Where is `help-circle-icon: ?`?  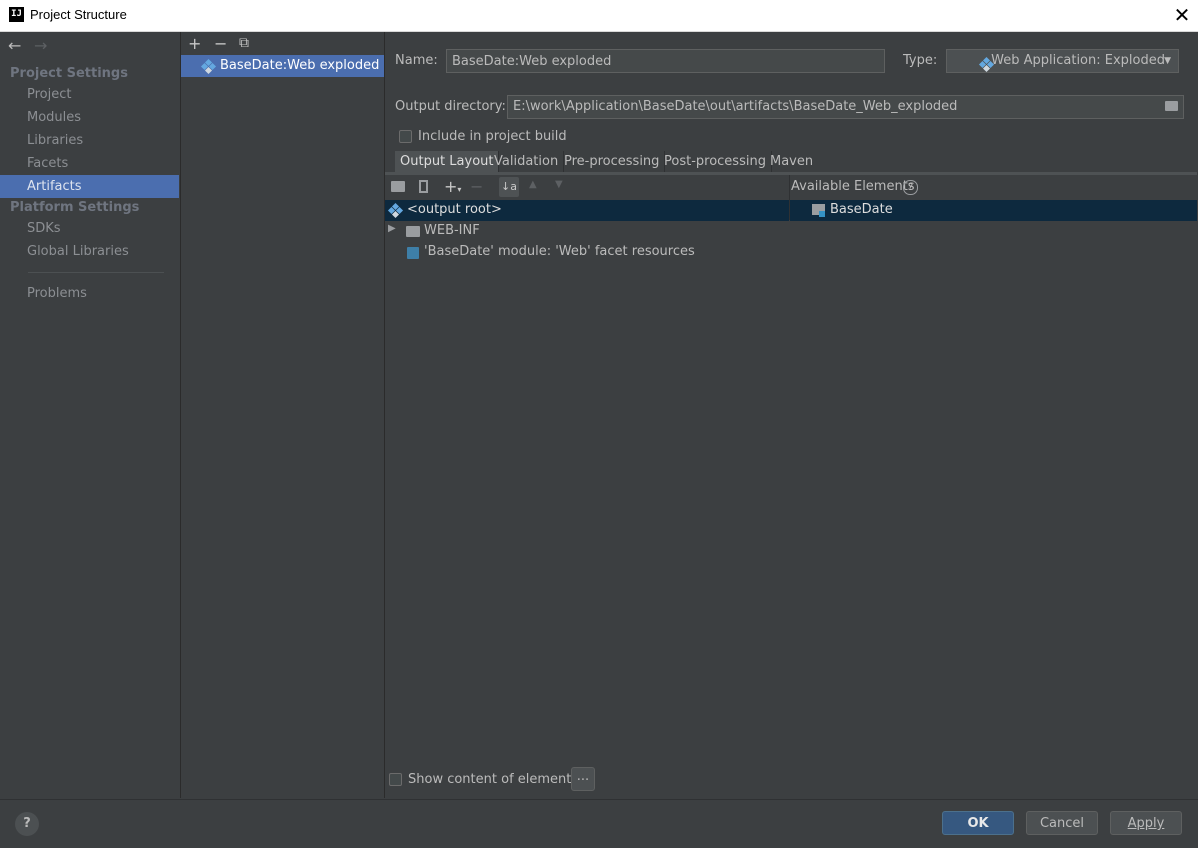 help-circle-icon: ? is located at coordinates (910, 187).